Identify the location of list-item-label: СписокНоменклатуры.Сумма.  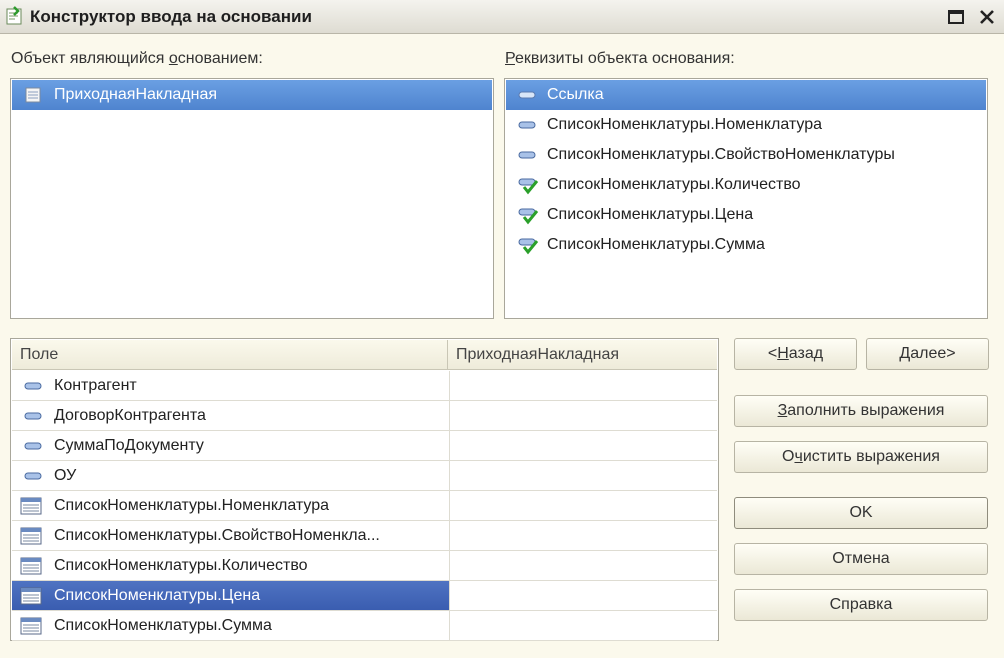
(656, 244).